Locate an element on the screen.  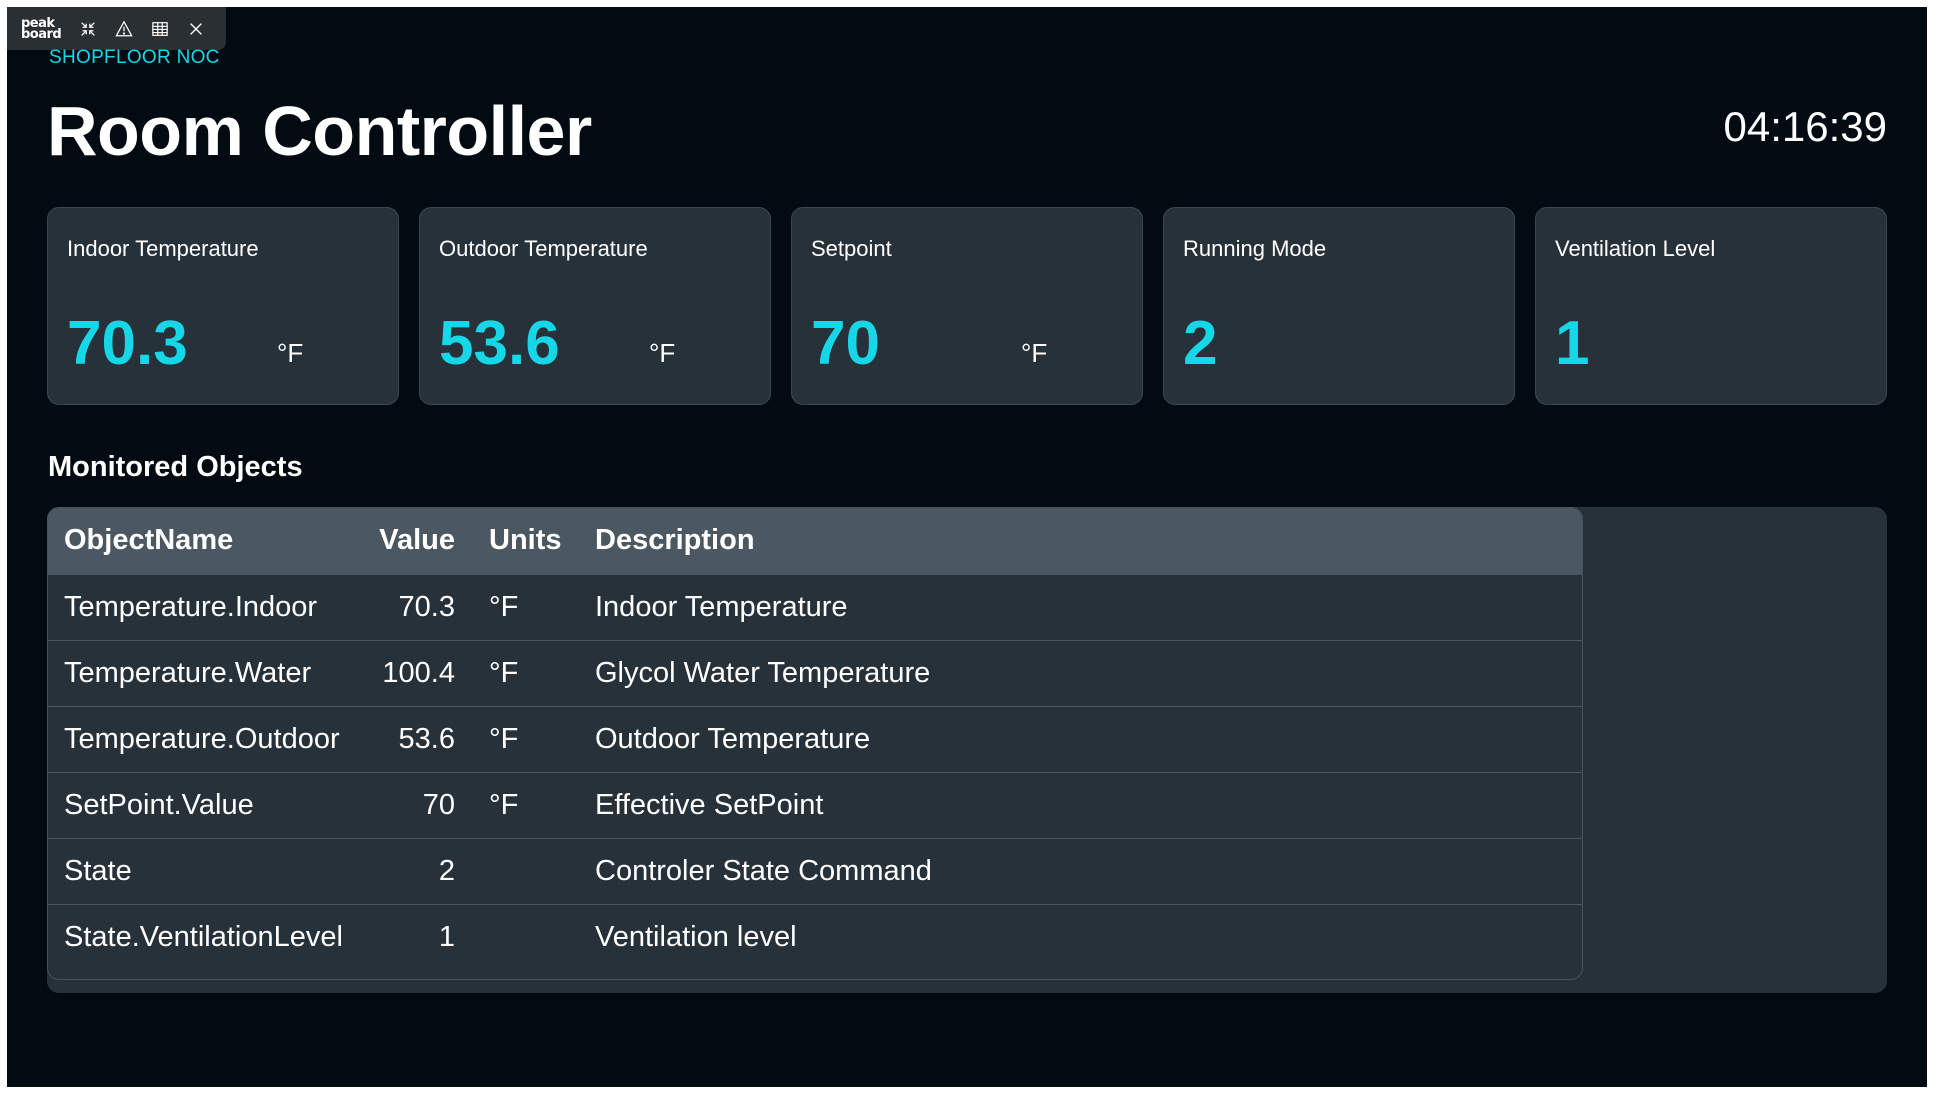
cell-objectname: SetPoint.Value is located at coordinates (206, 804).